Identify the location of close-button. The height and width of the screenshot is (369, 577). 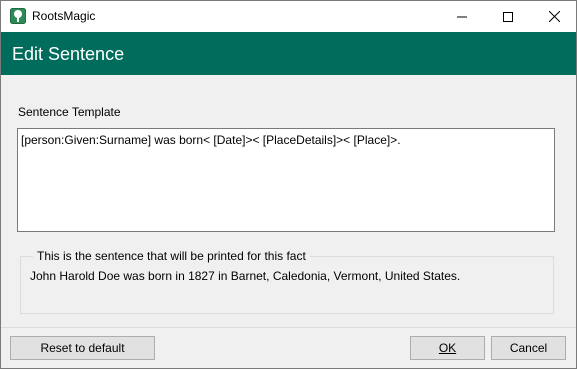
(554, 16).